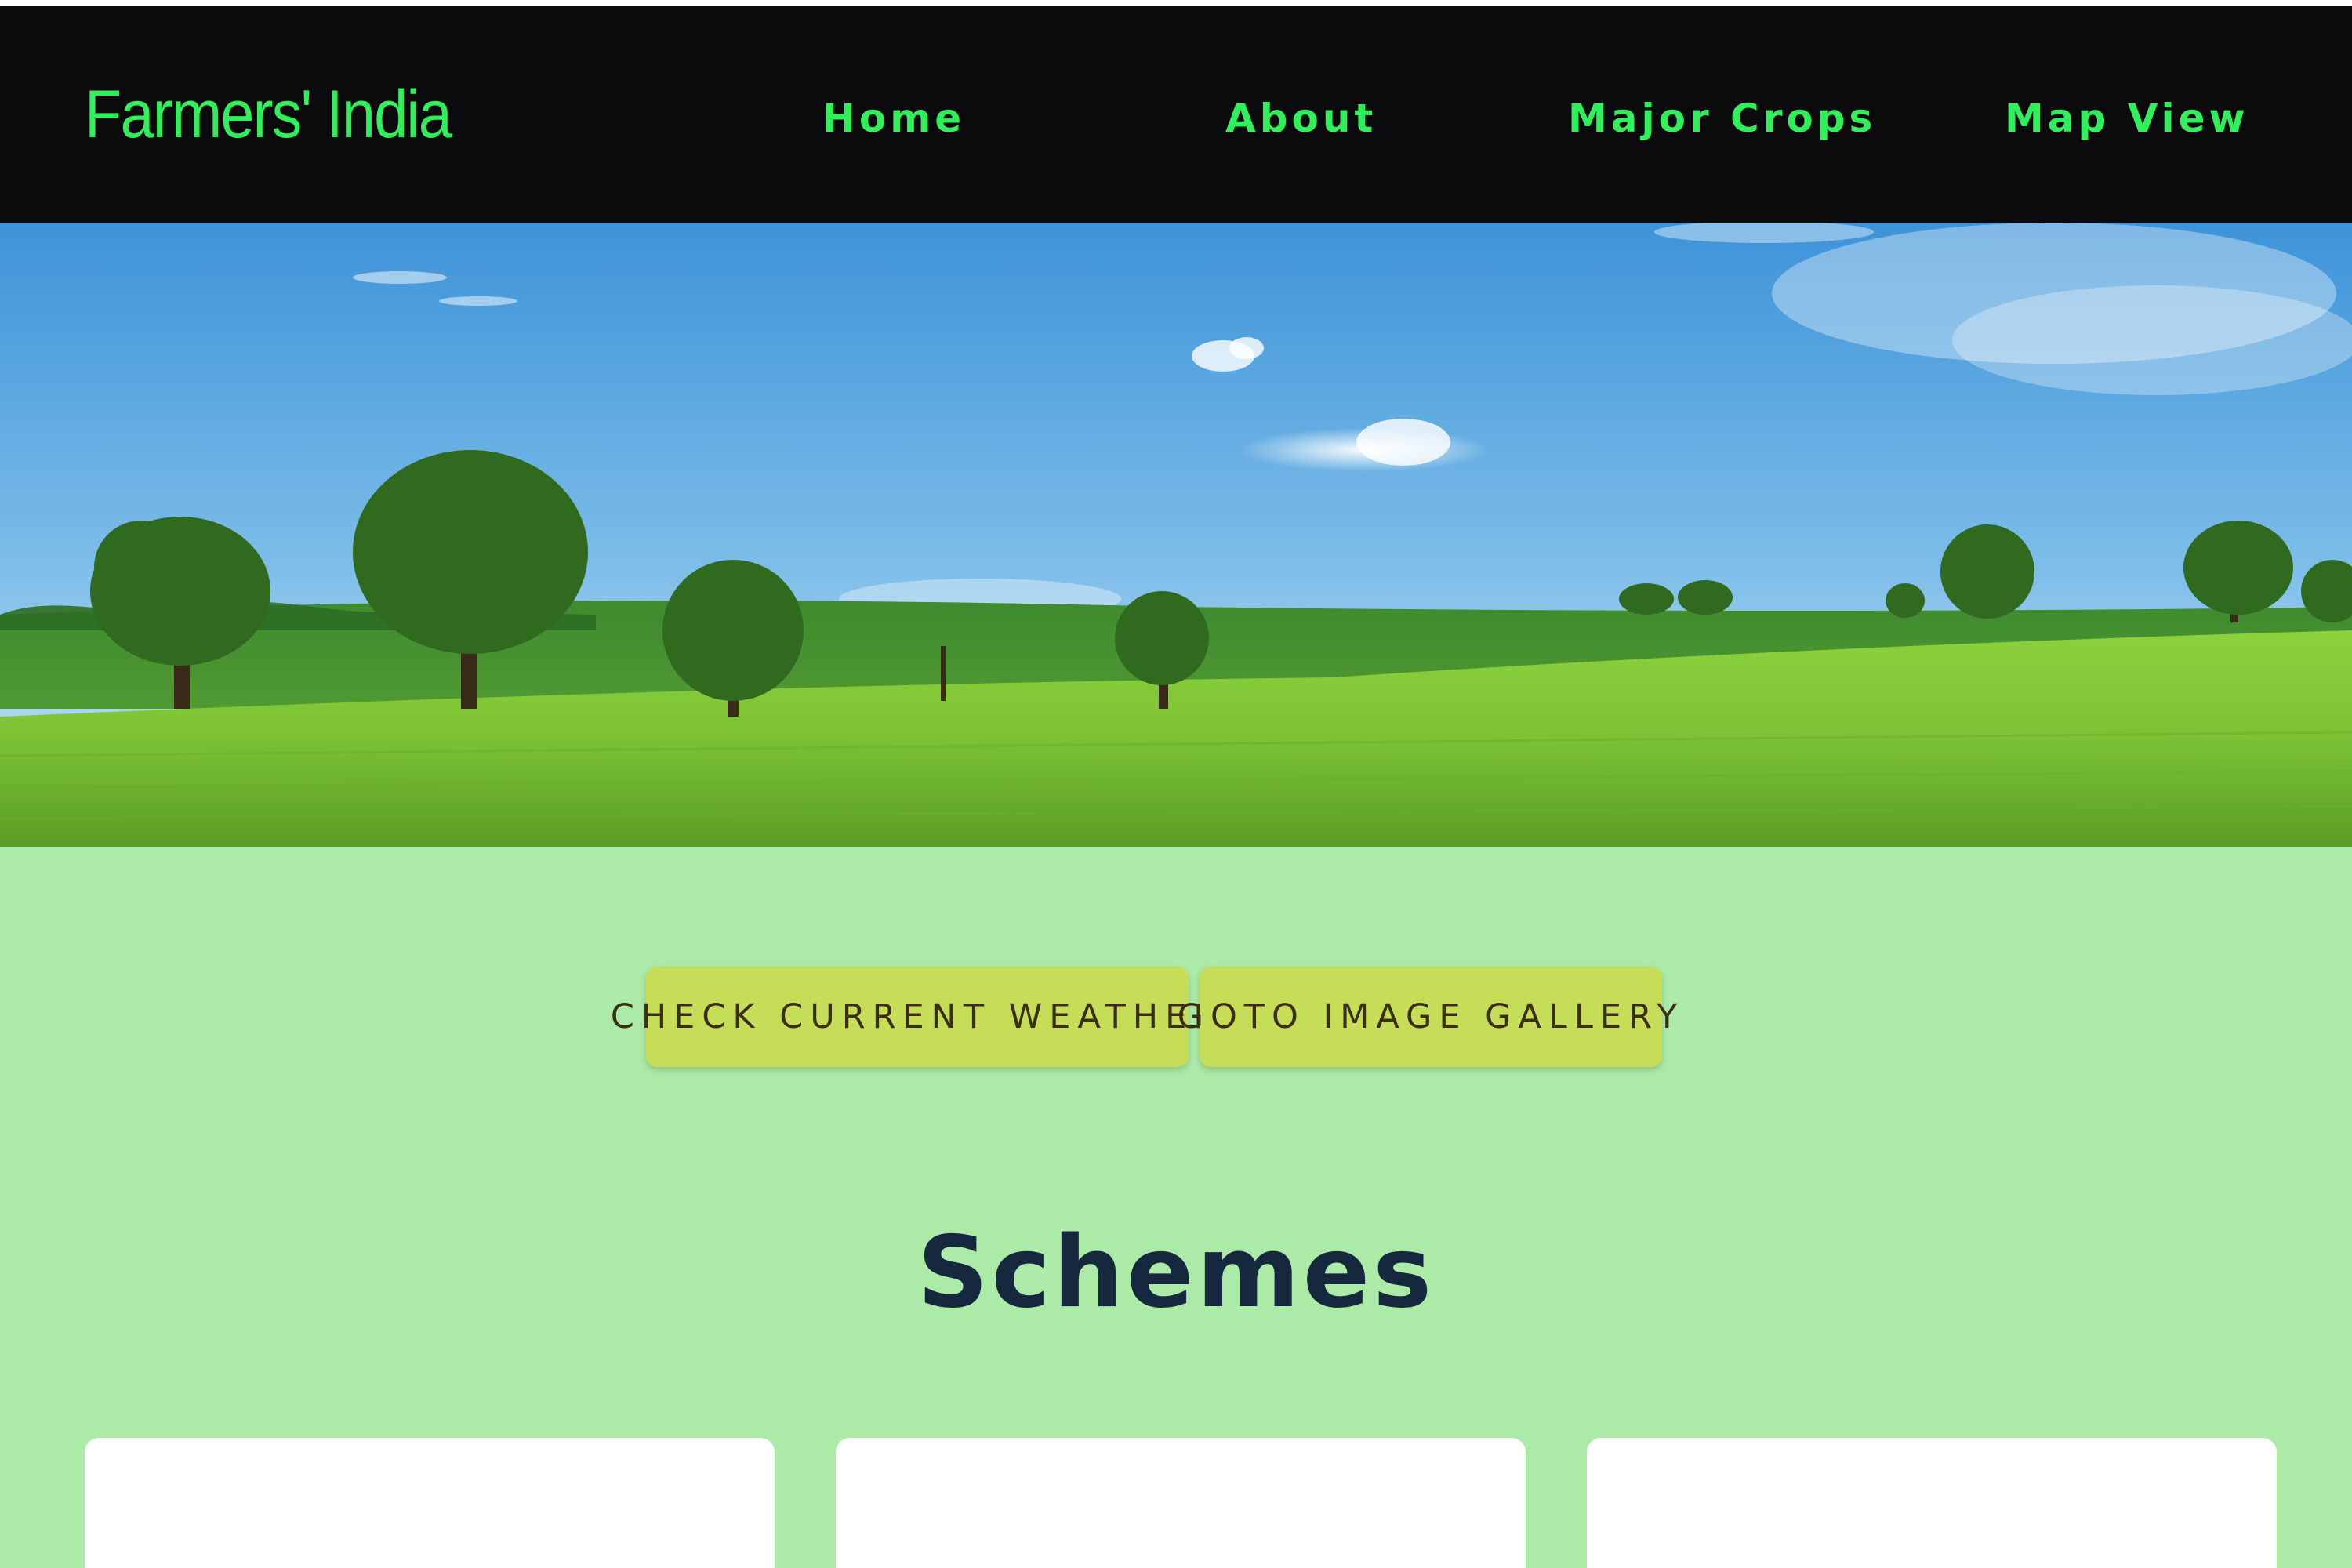  What do you see at coordinates (1427, 1017) in the screenshot?
I see `image-gallery-button: GOTO IMAGE GALLERY` at bounding box center [1427, 1017].